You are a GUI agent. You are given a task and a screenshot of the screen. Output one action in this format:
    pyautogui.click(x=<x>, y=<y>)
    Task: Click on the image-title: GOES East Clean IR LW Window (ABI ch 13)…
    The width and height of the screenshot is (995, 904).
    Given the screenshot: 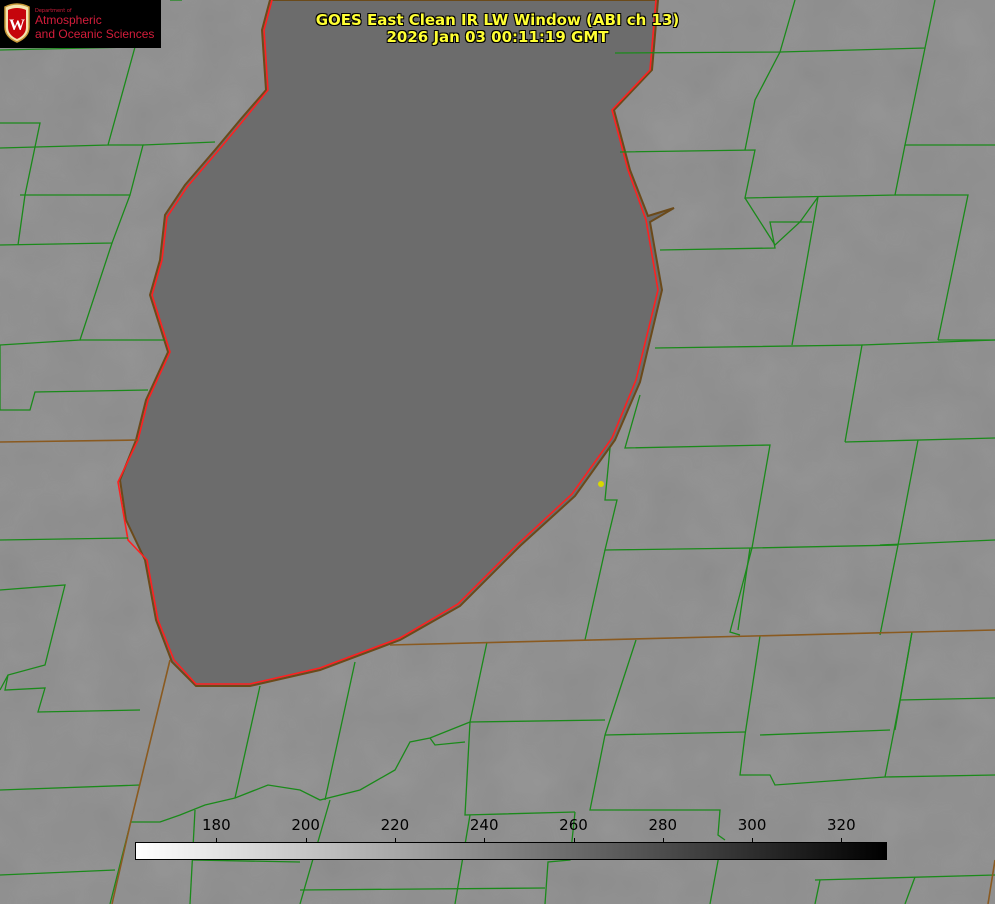 What is the action you would take?
    pyautogui.click(x=497, y=29)
    